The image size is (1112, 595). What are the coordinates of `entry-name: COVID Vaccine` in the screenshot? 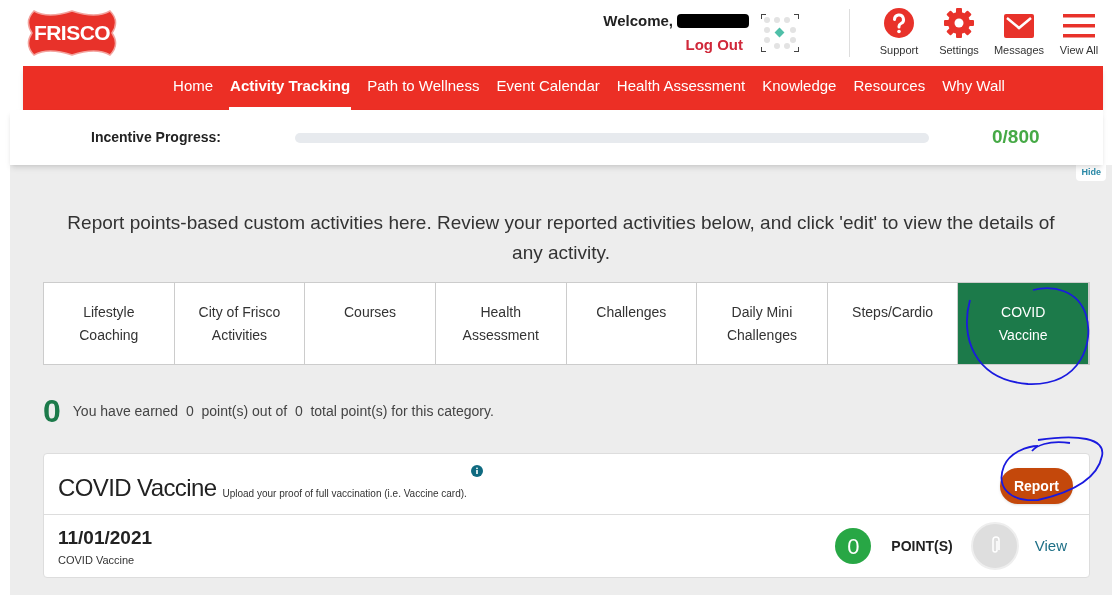 It's located at (97, 560).